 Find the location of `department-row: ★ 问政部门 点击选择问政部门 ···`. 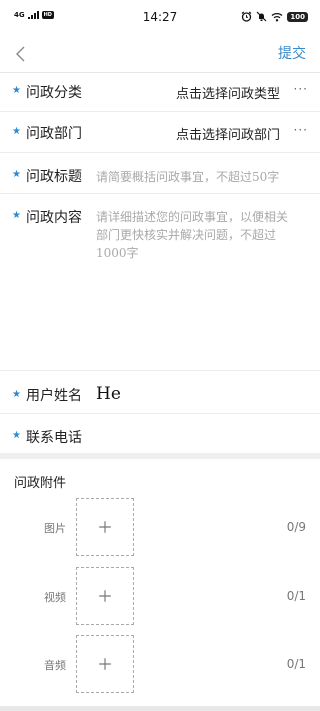

department-row: ★ 问政部门 点击选择问政部门 ··· is located at coordinates (160, 132).